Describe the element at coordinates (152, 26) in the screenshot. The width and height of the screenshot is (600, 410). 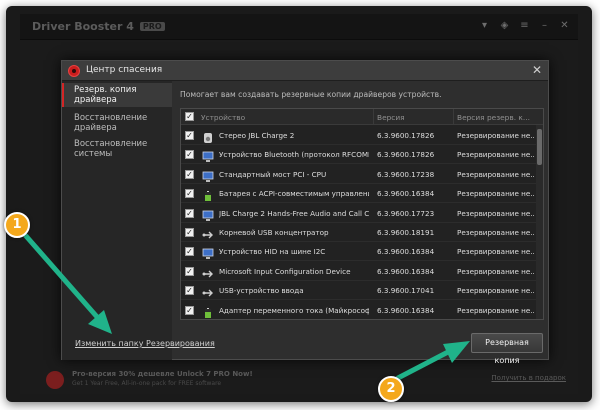
I see `app-badge: PRO` at that location.